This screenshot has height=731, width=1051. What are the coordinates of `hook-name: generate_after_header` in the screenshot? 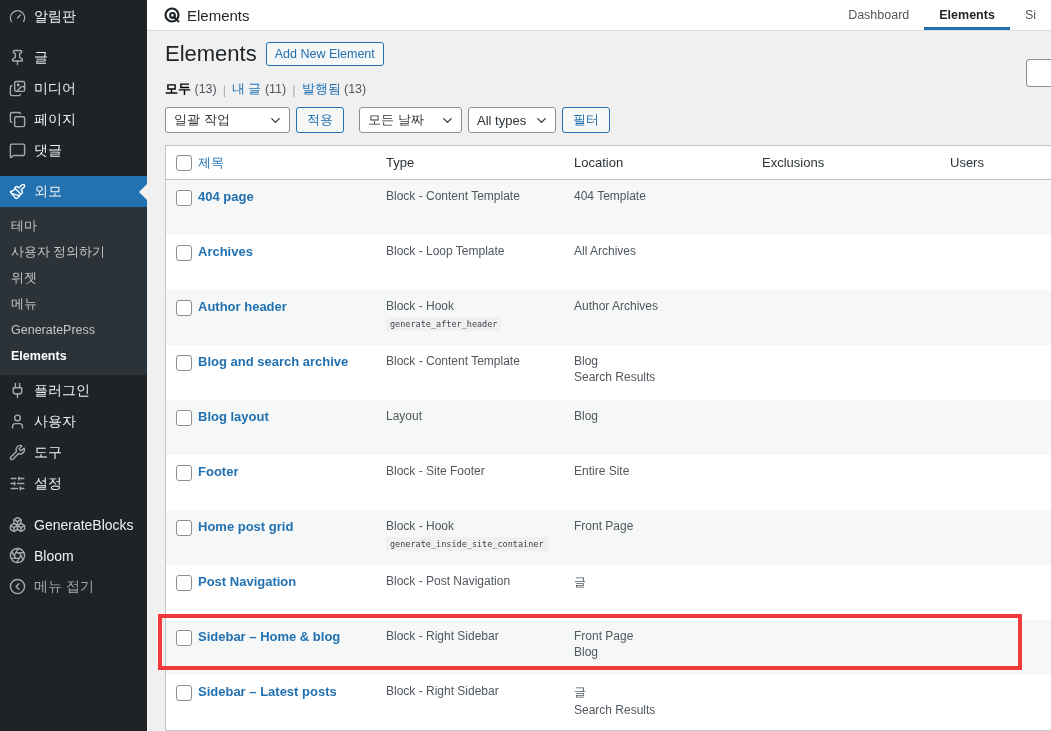 It's located at (444, 324).